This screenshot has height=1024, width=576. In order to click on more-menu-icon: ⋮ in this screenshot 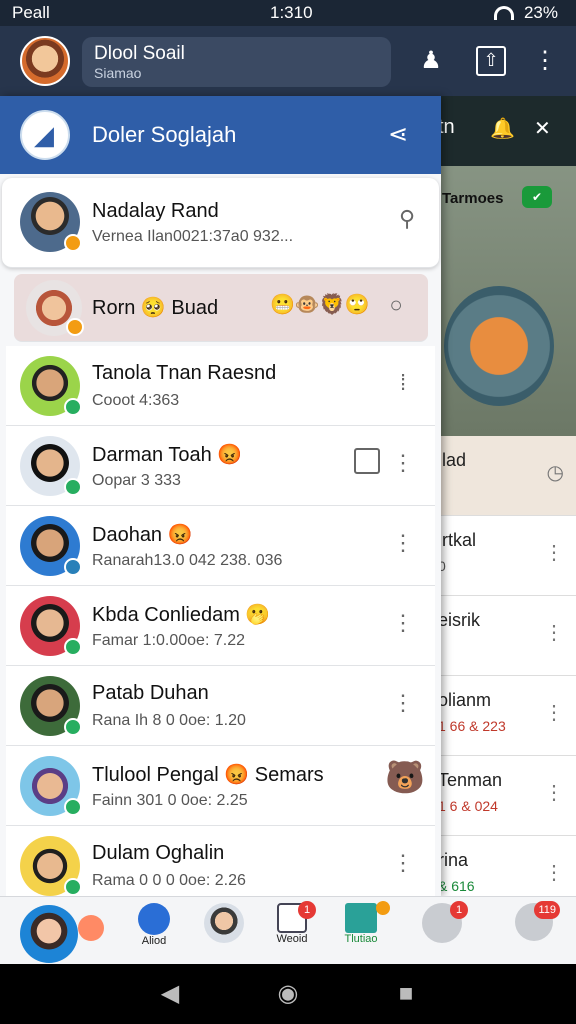, I will do `click(545, 61)`.